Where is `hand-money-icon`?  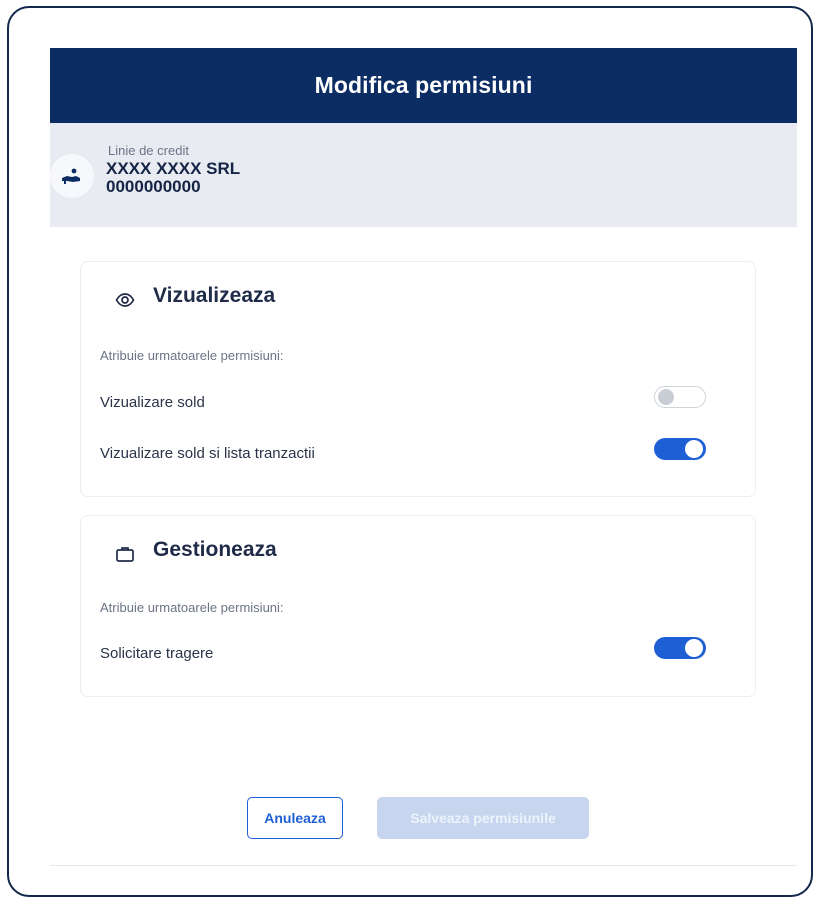
hand-money-icon is located at coordinates (72, 176).